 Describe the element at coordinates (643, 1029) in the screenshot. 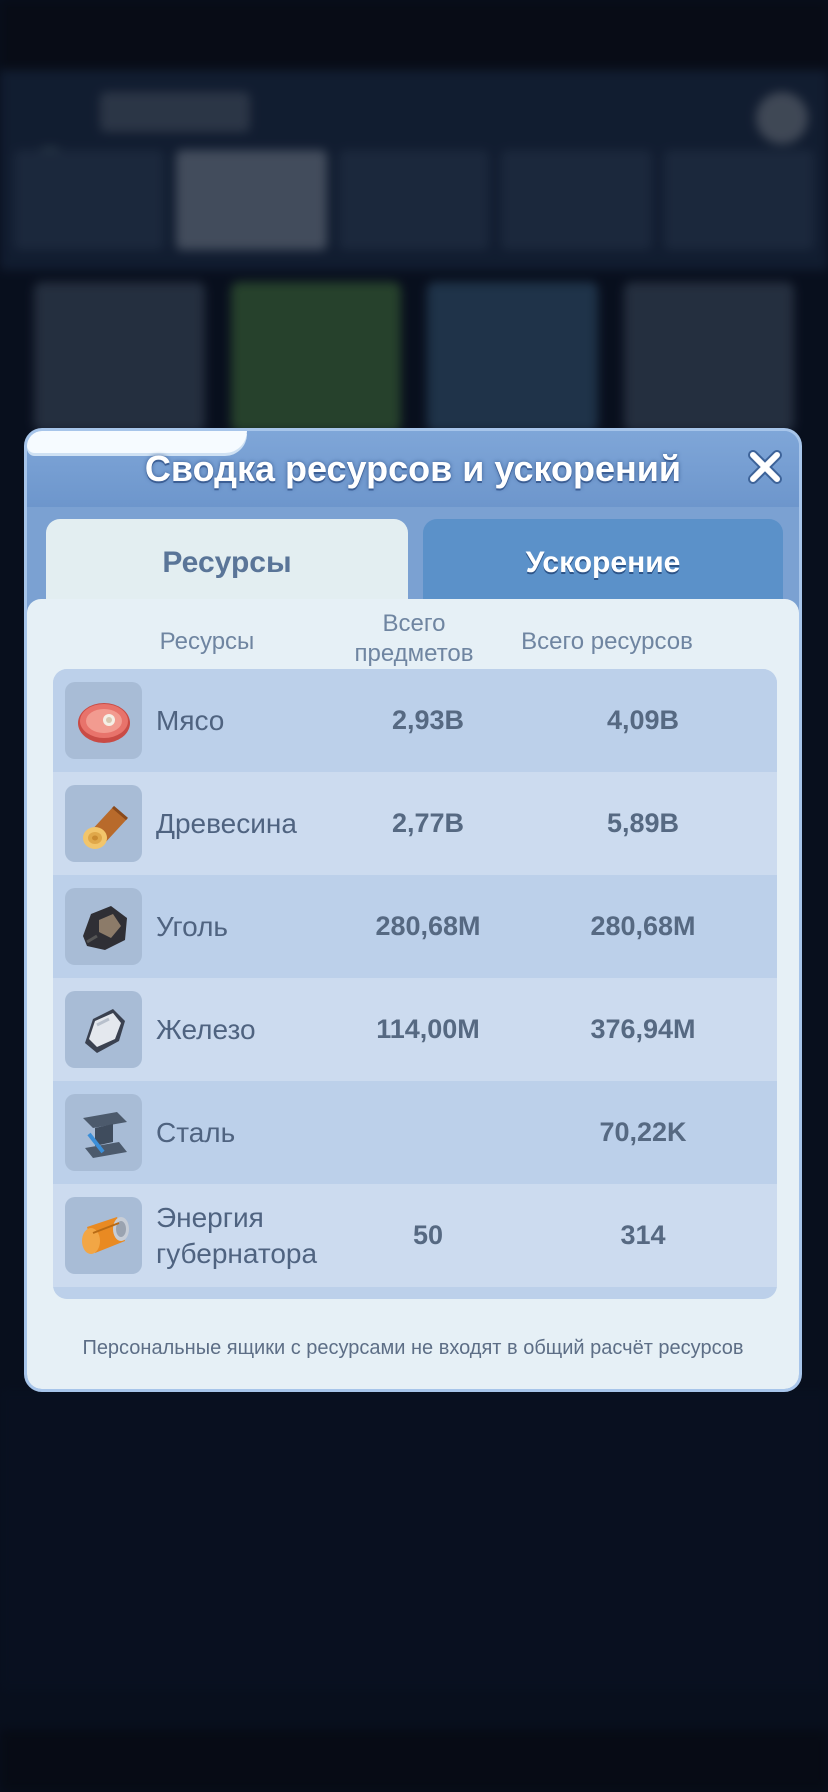

I see `resource-total-value: 376,94M` at that location.